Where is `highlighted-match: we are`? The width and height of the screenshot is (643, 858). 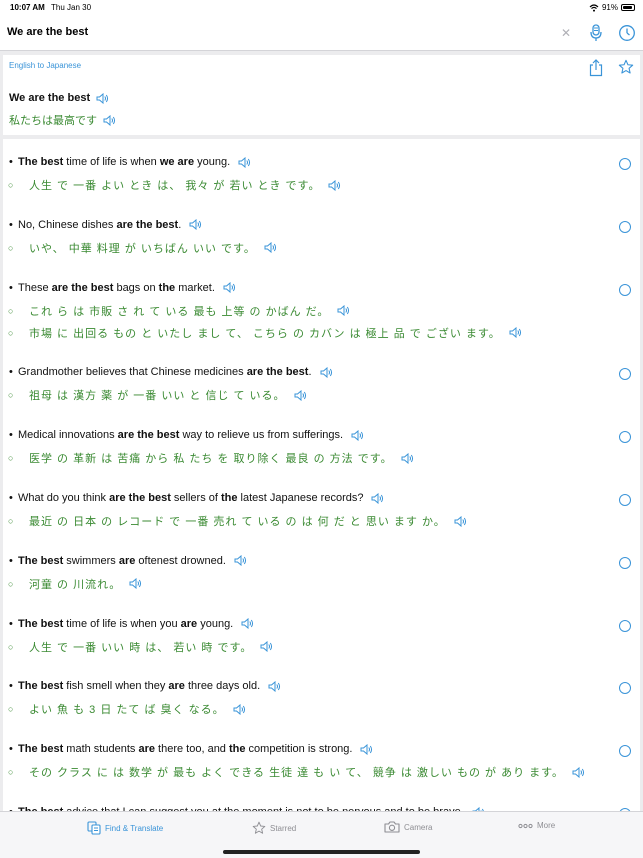 highlighted-match: we are is located at coordinates (177, 162).